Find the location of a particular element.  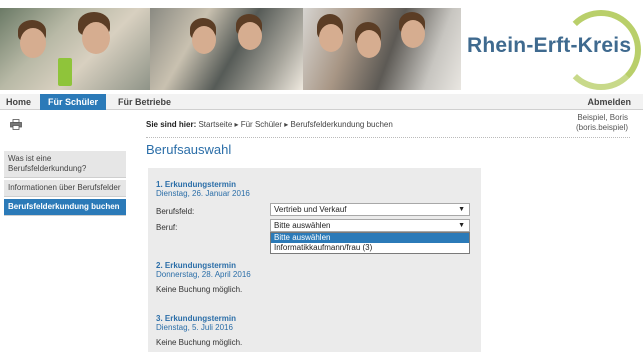

berufsfeld-value: Vertrieb und Verkauf is located at coordinates (310, 209).